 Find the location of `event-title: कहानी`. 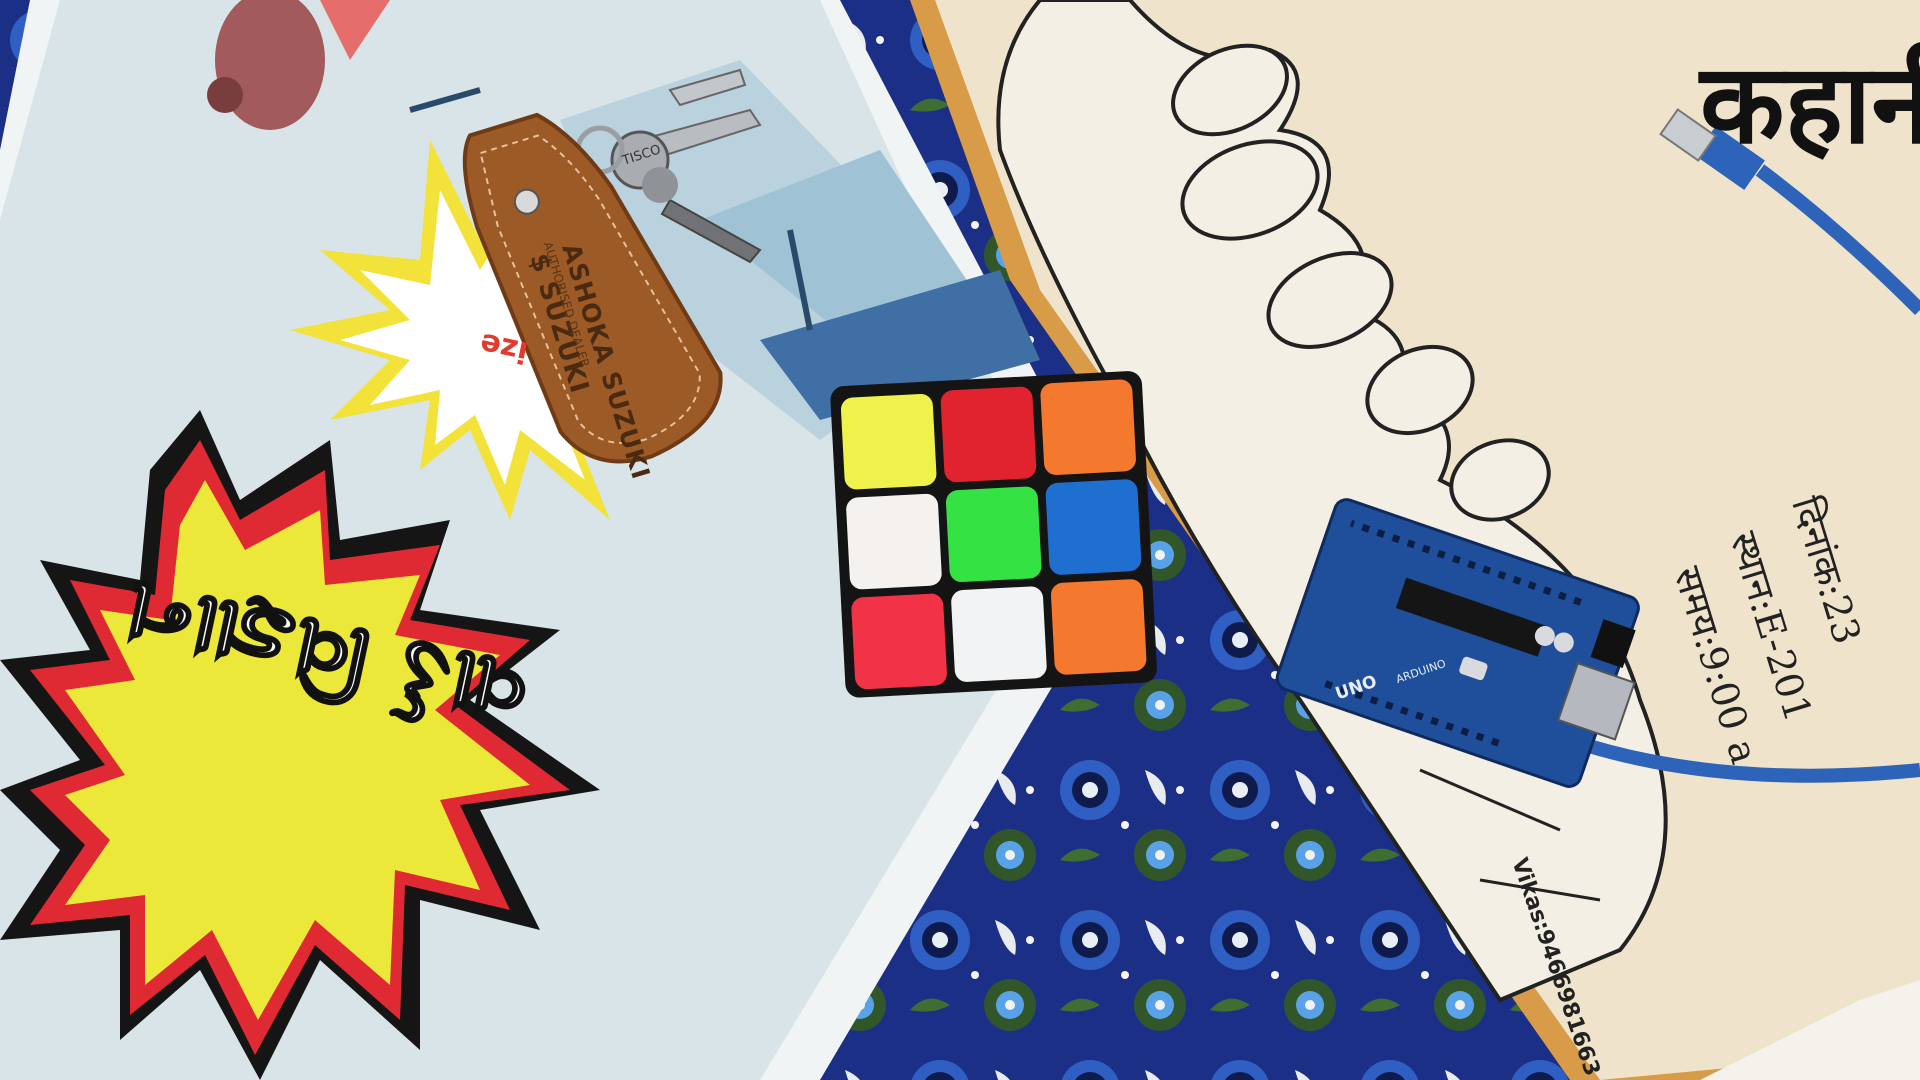

event-title: कहानी is located at coordinates (1810, 104).